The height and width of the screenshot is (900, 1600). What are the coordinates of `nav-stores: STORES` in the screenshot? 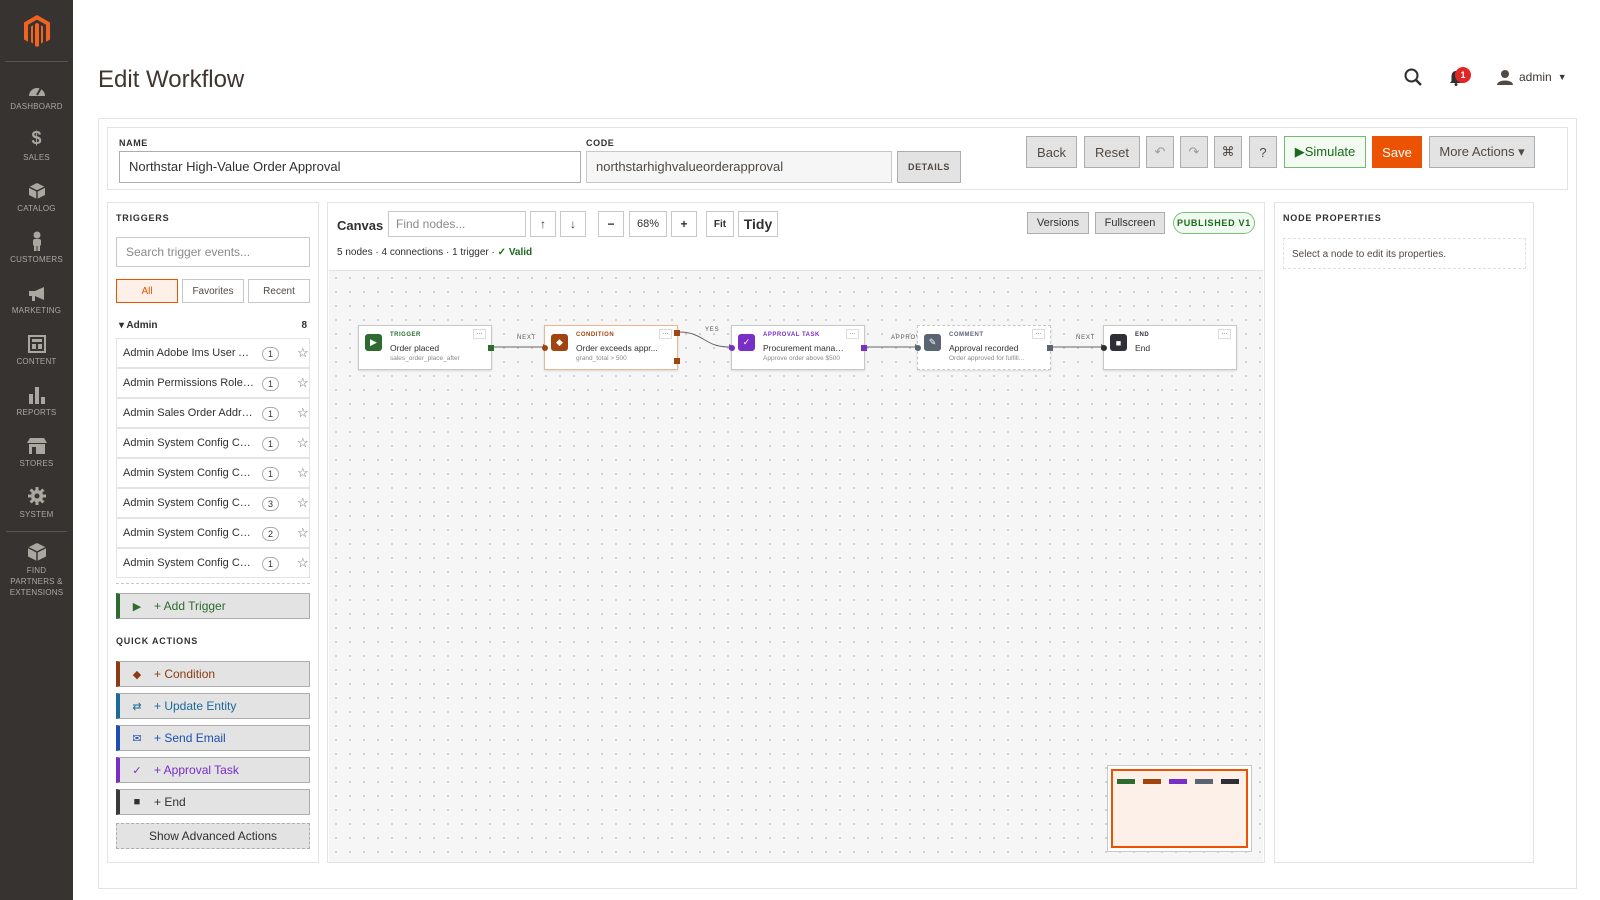 It's located at (36, 452).